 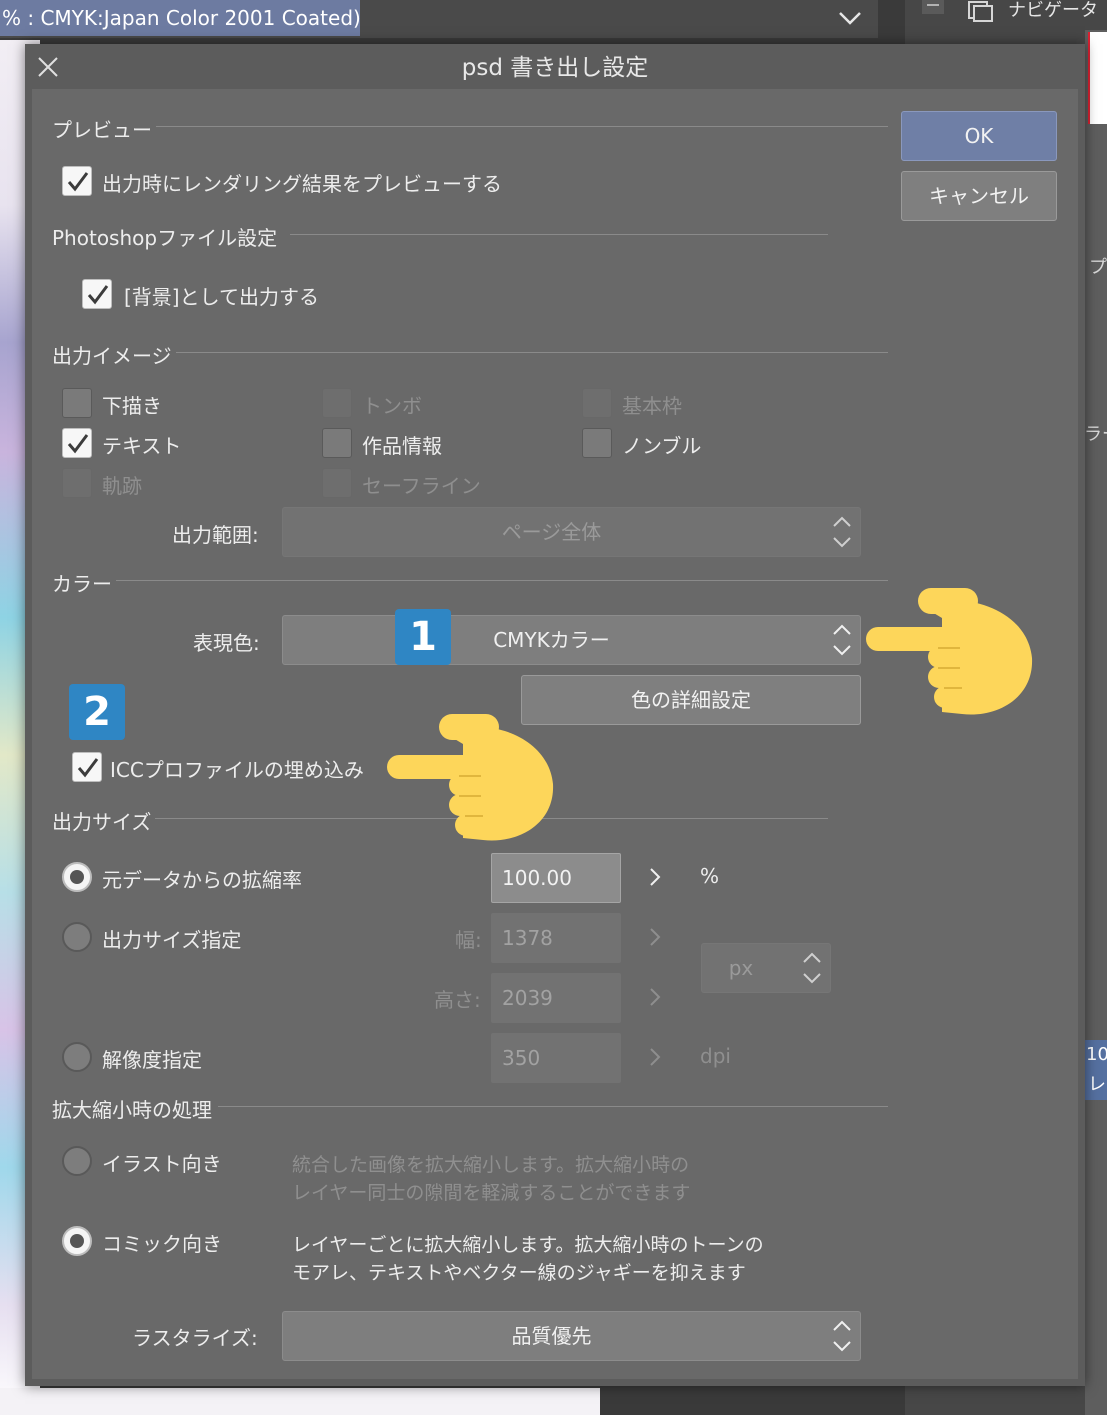 I want to click on side-label: ラー, so click(x=1095, y=434).